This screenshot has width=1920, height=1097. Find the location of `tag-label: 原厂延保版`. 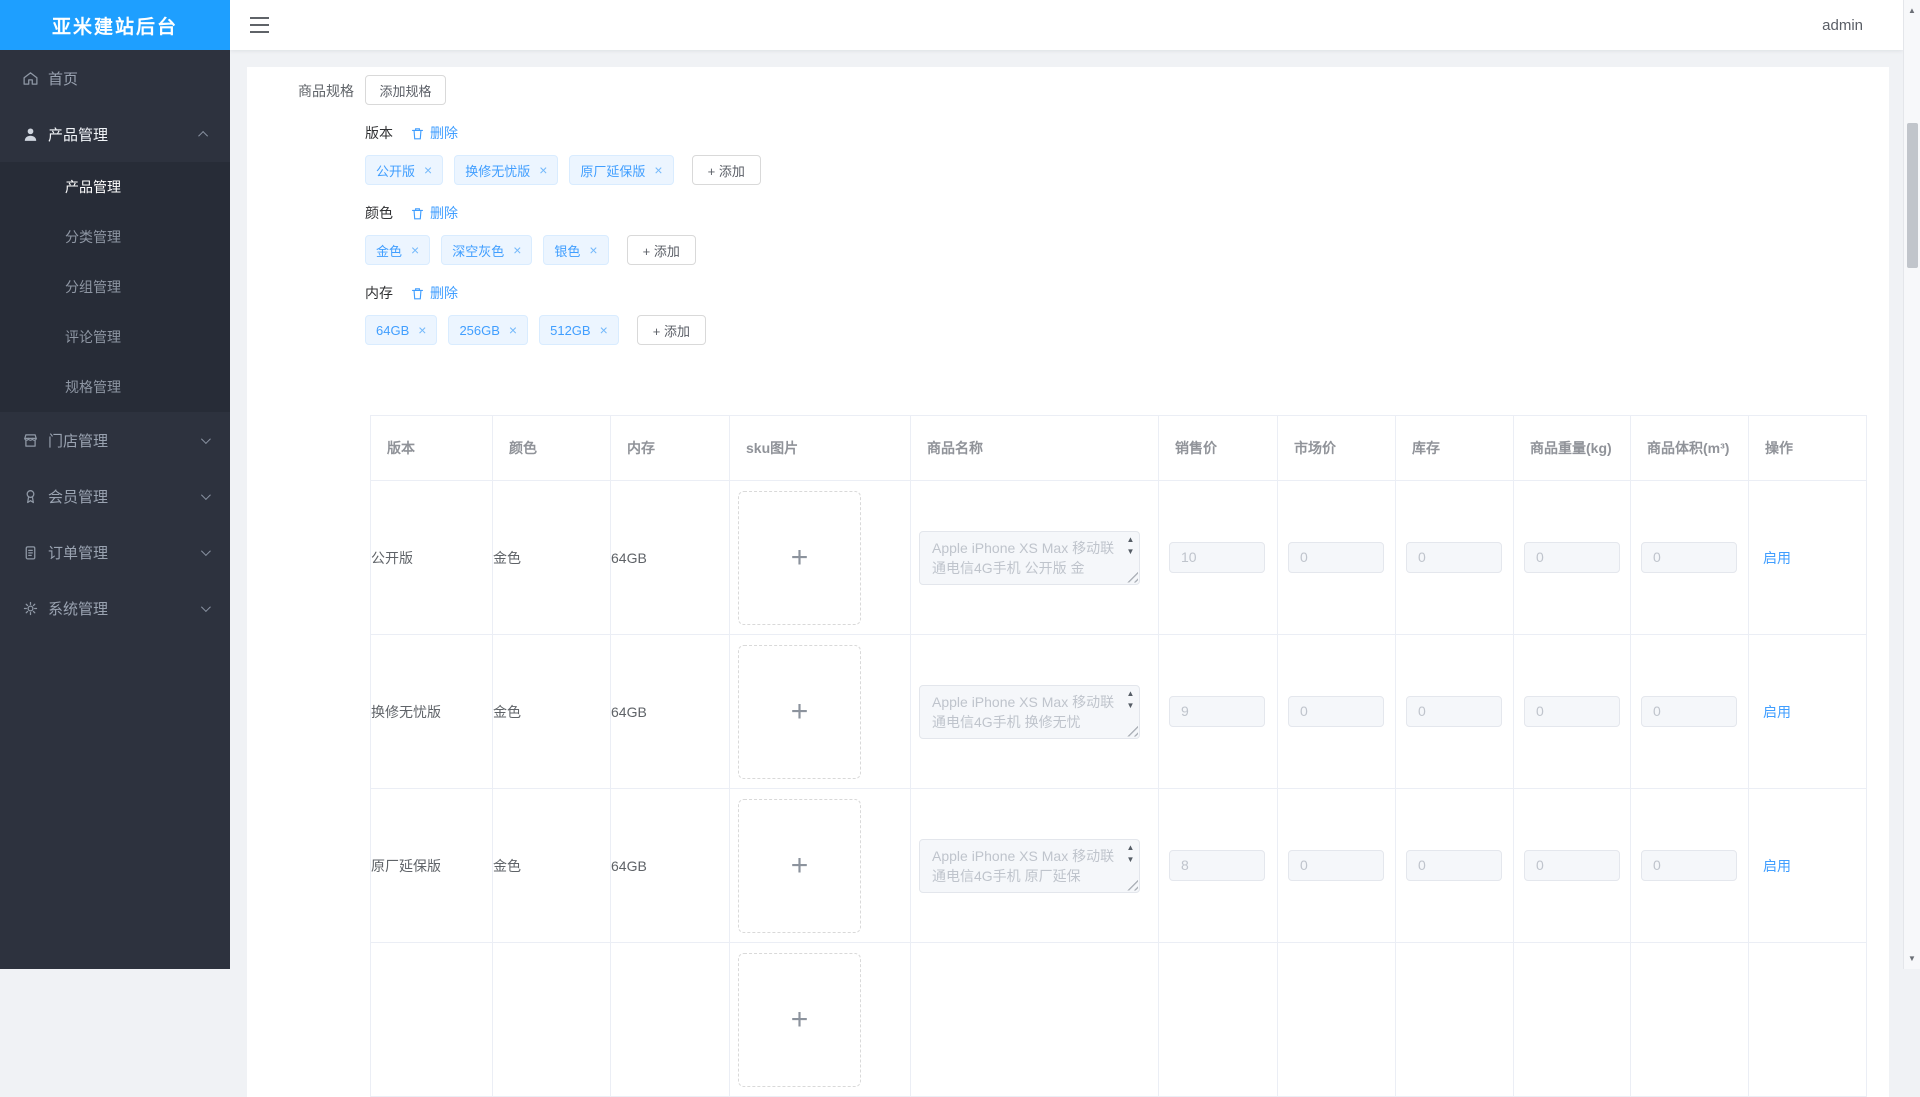

tag-label: 原厂延保版 is located at coordinates (613, 171).